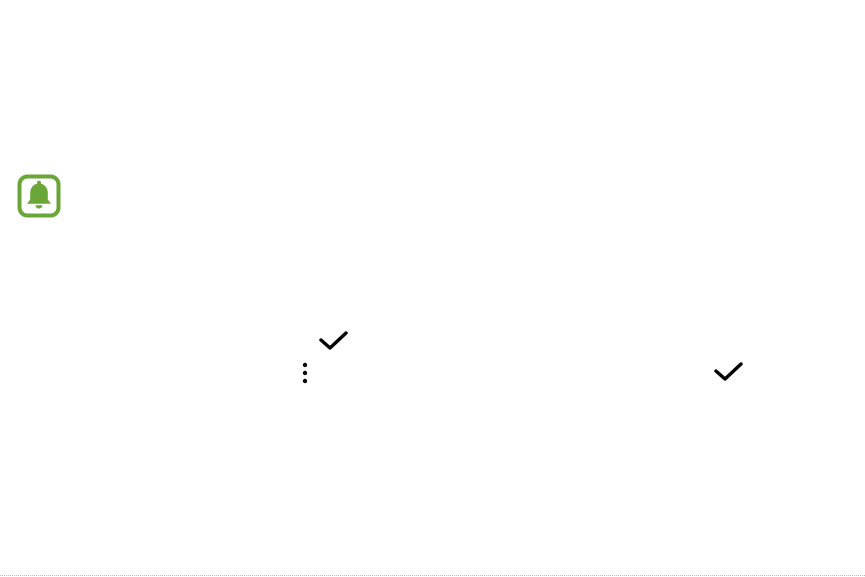 This screenshot has height=577, width=865. Describe the element at coordinates (39, 196) in the screenshot. I see `bell-notification-icon` at that location.